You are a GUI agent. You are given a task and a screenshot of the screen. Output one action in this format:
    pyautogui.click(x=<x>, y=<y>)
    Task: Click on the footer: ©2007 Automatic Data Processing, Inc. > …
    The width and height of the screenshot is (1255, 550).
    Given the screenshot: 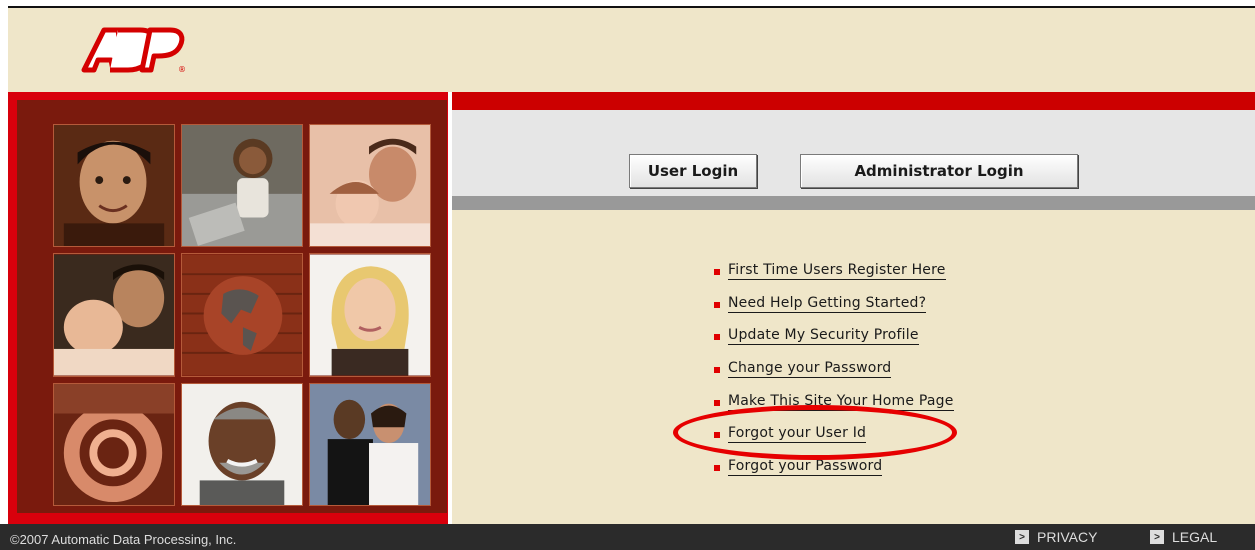 What is the action you would take?
    pyautogui.click(x=627, y=537)
    